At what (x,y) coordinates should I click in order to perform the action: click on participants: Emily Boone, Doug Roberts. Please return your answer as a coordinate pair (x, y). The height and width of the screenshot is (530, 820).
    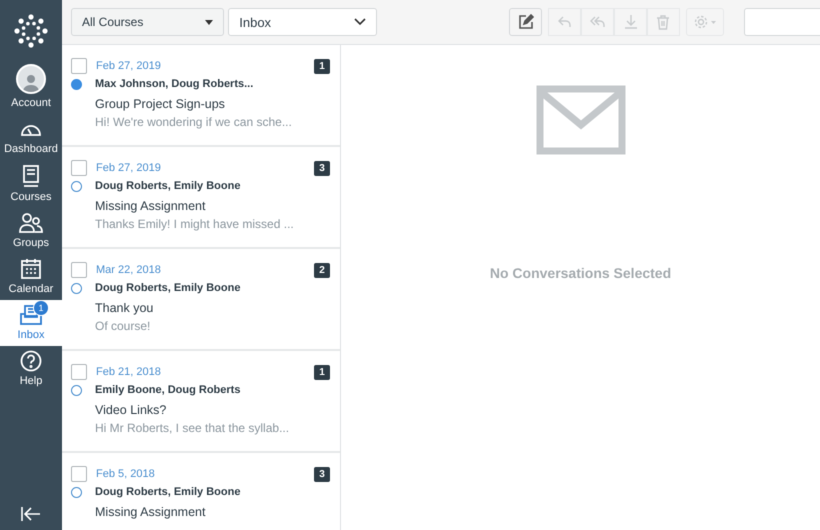
    Looking at the image, I should click on (168, 390).